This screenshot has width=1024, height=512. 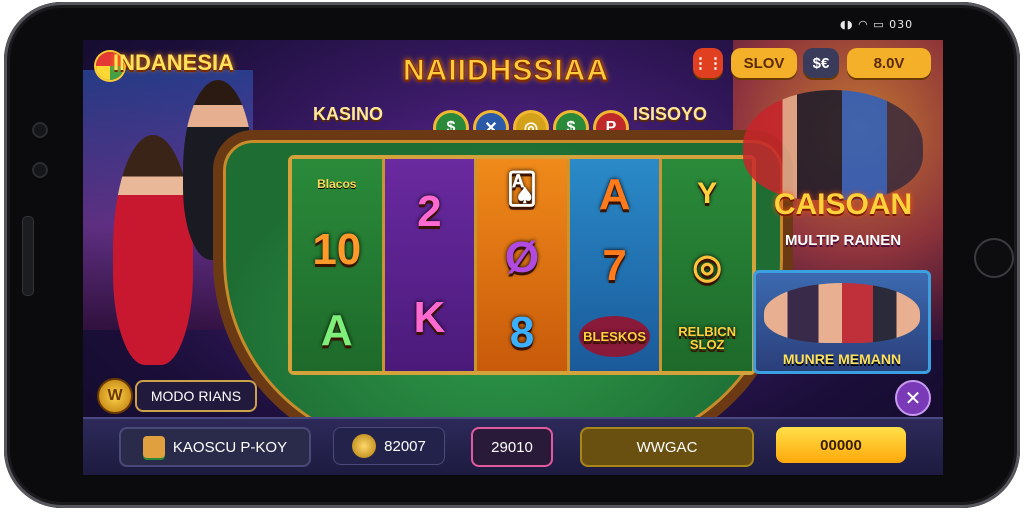 I want to click on reel-symbol: 8, so click(x=522, y=333).